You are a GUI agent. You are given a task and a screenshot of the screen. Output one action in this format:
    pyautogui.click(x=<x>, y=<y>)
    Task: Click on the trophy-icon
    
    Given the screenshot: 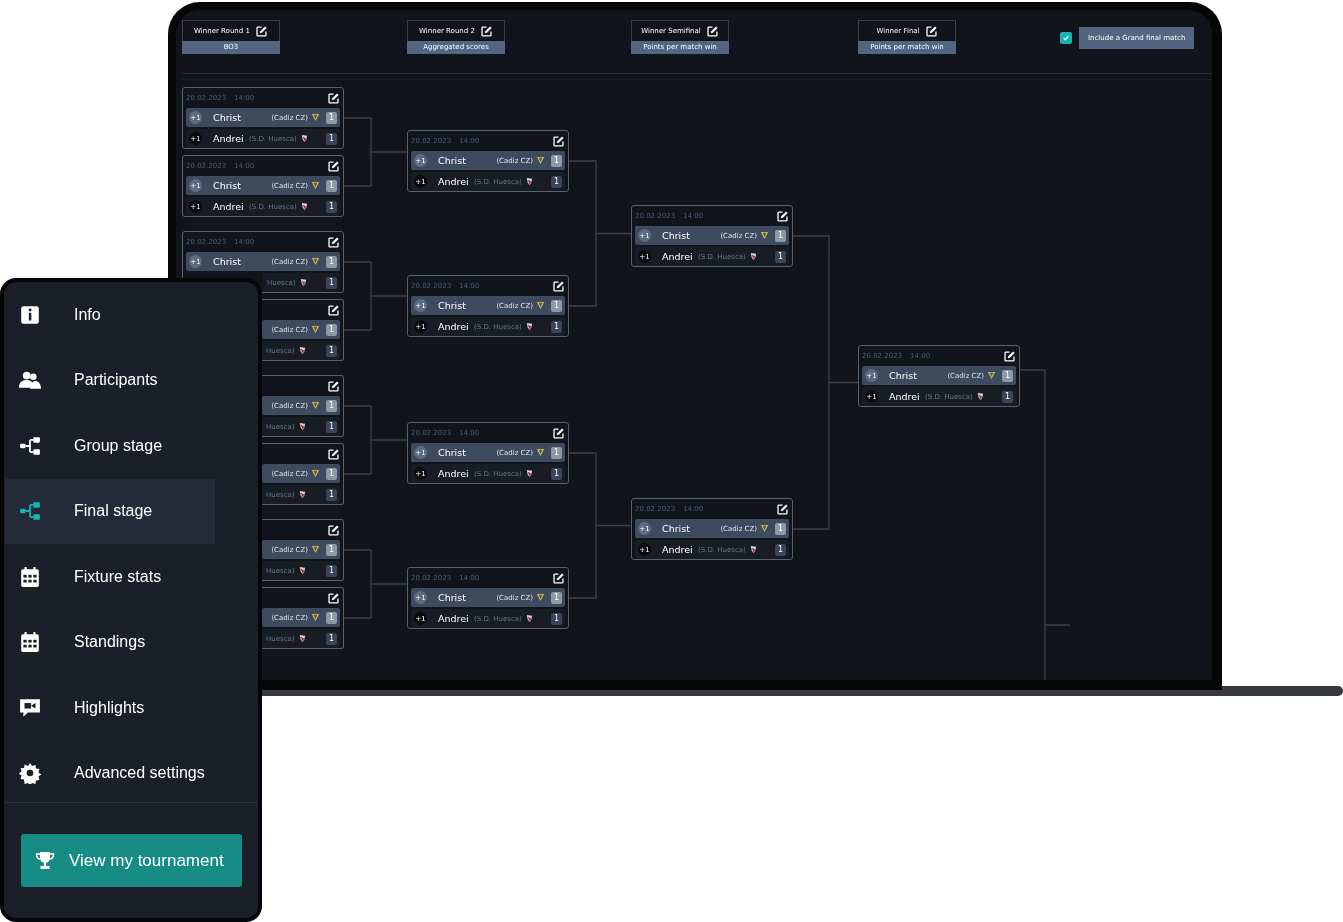 What is the action you would take?
    pyautogui.click(x=45, y=860)
    